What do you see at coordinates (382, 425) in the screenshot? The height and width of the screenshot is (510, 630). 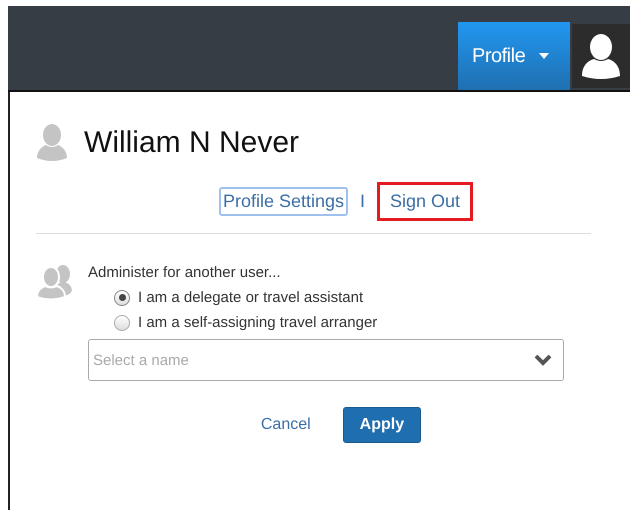 I see `apply-button: Apply` at bounding box center [382, 425].